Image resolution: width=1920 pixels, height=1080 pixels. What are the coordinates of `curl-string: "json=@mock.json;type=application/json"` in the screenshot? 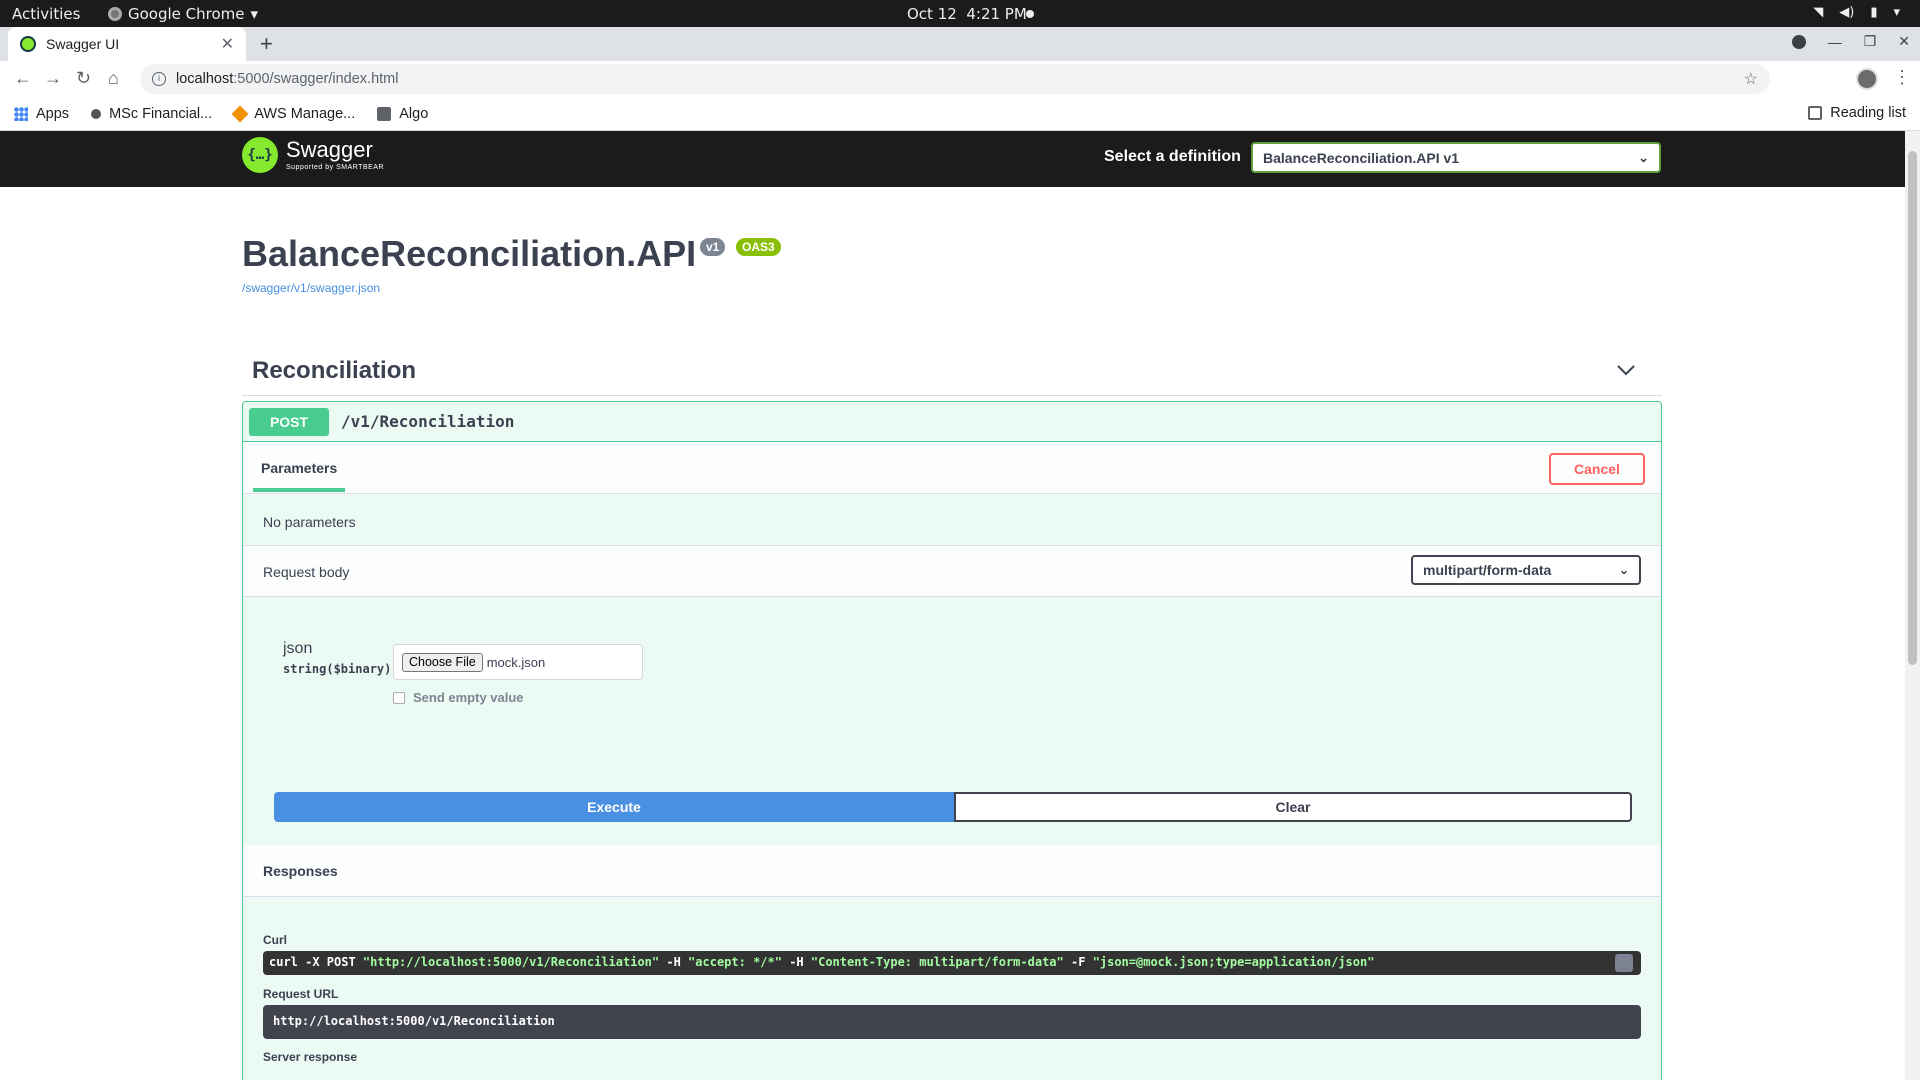 It's located at (1233, 962).